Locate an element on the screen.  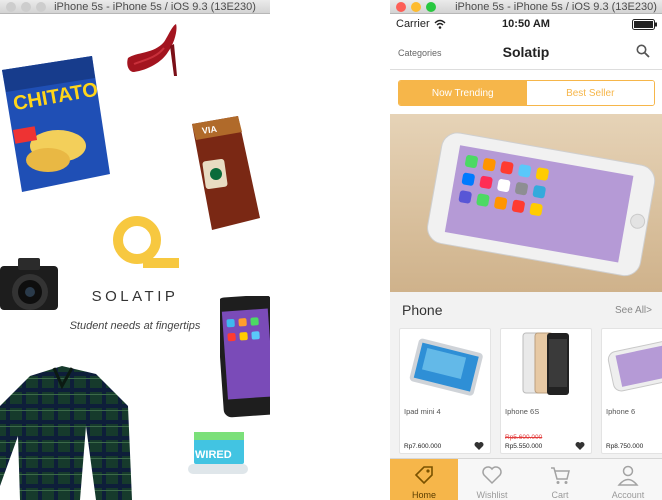
ipad-image is located at coordinates (446, 364).